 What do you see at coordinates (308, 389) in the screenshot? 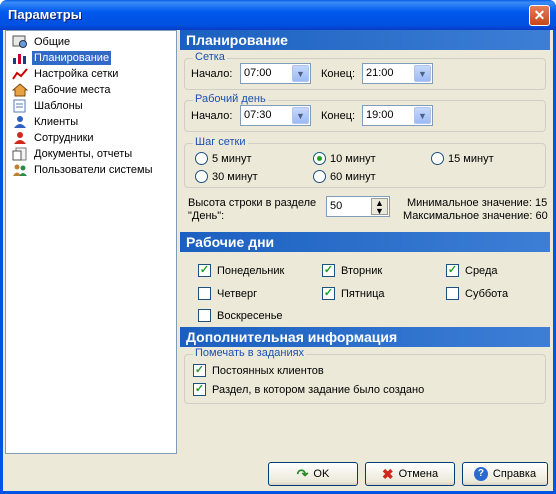
I see `section-created-checkbox: ✓ Раздел, в котором задание было создано` at bounding box center [308, 389].